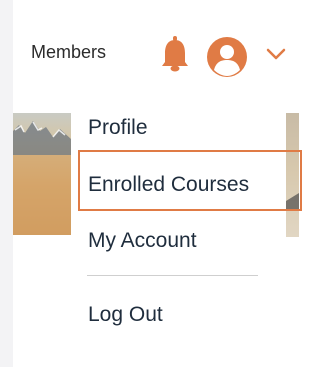  I want to click on menu-item-log-out: Log Out, so click(125, 315).